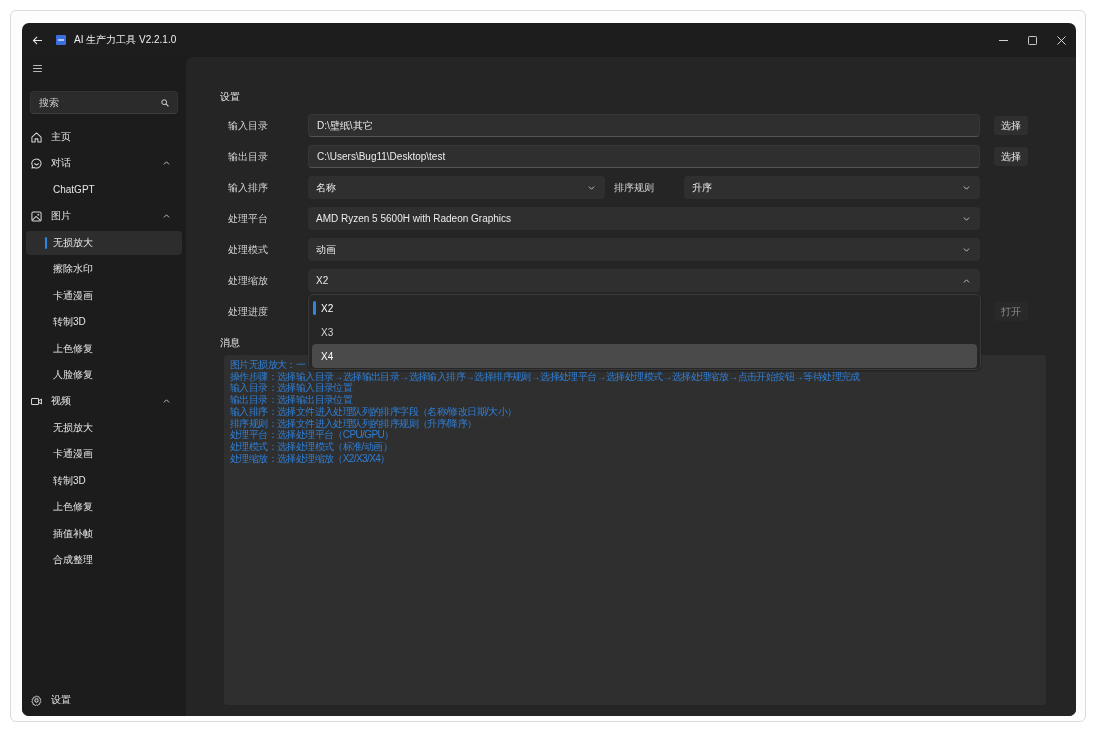 The image size is (1094, 730). What do you see at coordinates (230, 97) in the screenshot?
I see `section-title: 设置` at bounding box center [230, 97].